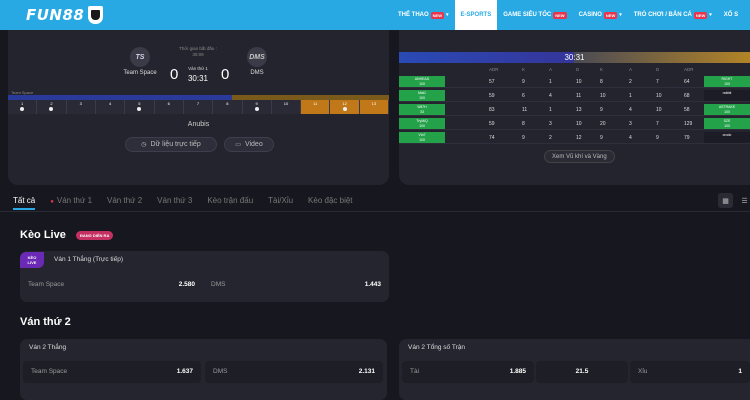 This screenshot has height=400, width=750. What do you see at coordinates (198, 103) in the screenshot?
I see `round-number: 7` at bounding box center [198, 103].